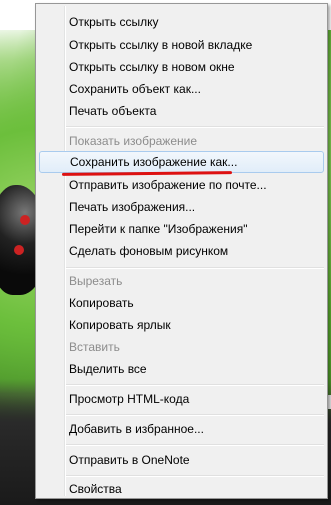 The height and width of the screenshot is (505, 331). I want to click on menu-item-select-all: Выделить все, so click(181, 369).